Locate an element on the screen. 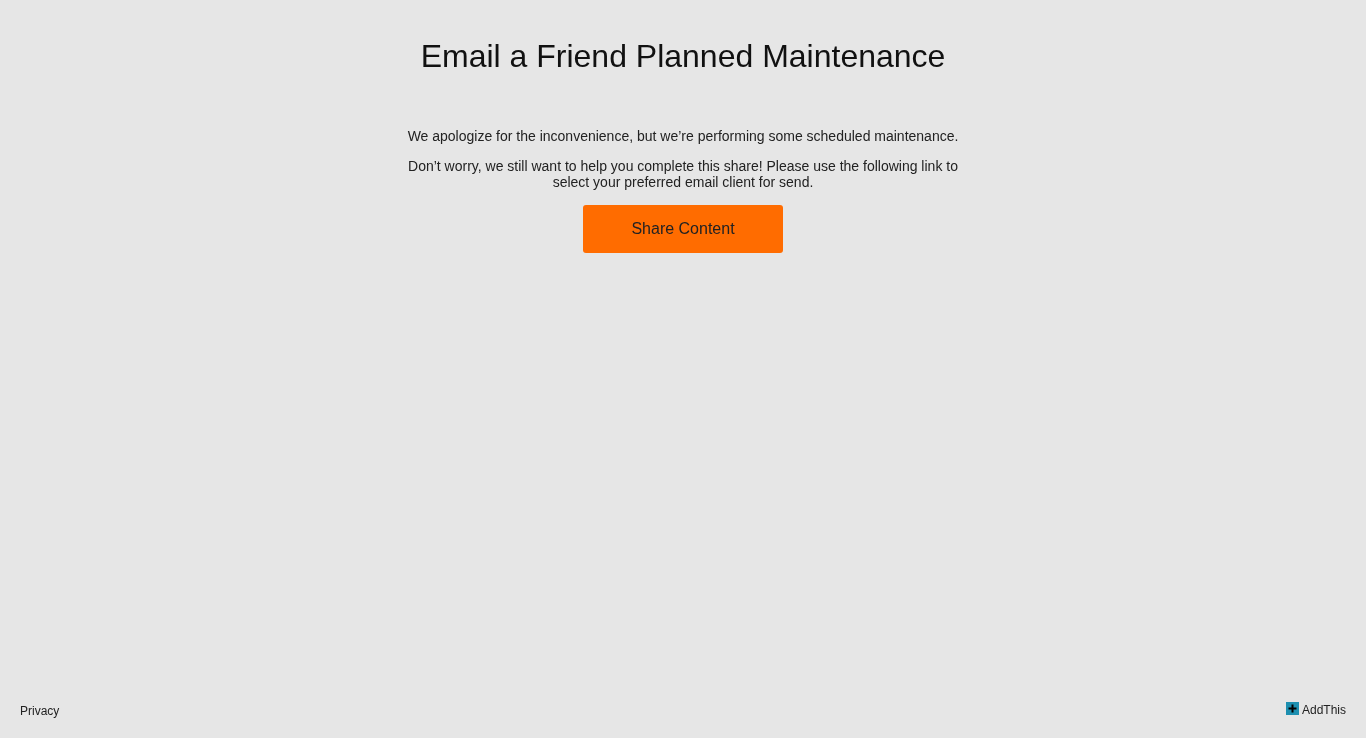 This screenshot has height=738, width=1366. message-text: Don’t worry, we still want to help you complete this share! Please use the following link to select your preferred email client for send. is located at coordinates (683, 174).